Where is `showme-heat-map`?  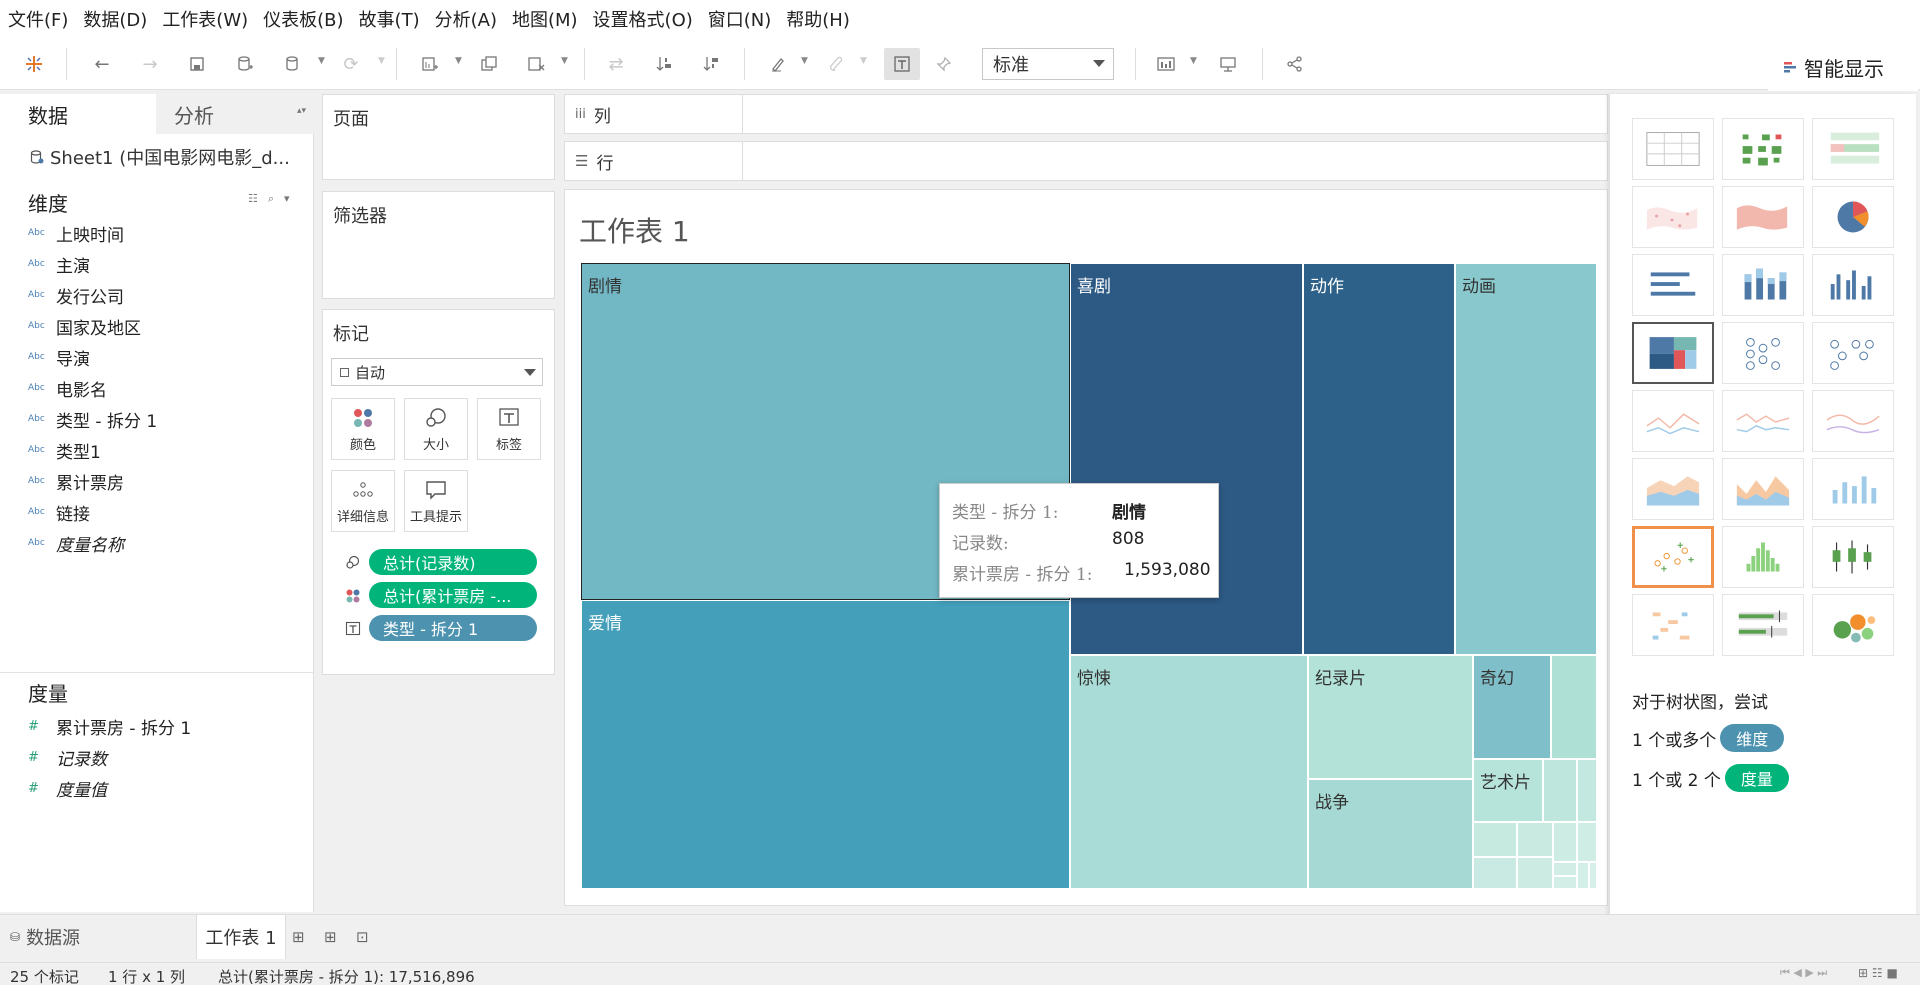
showme-heat-map is located at coordinates (1763, 149).